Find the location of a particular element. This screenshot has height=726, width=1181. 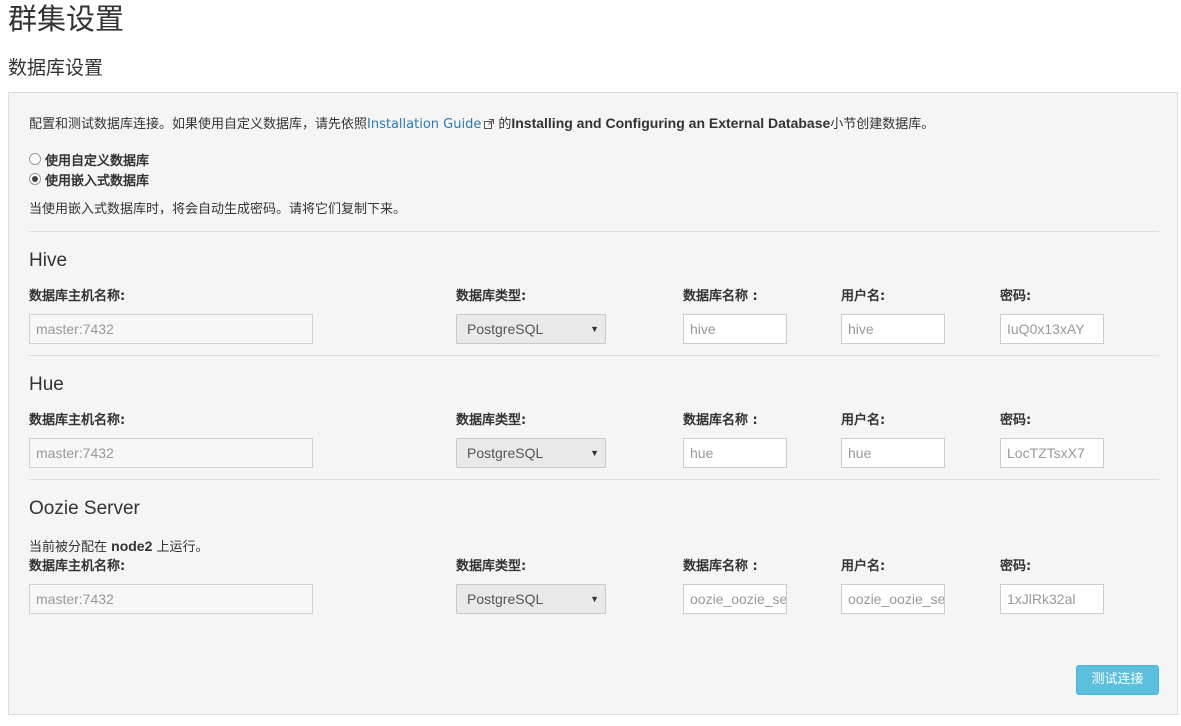

hive-title: Hive is located at coordinates (48, 260).